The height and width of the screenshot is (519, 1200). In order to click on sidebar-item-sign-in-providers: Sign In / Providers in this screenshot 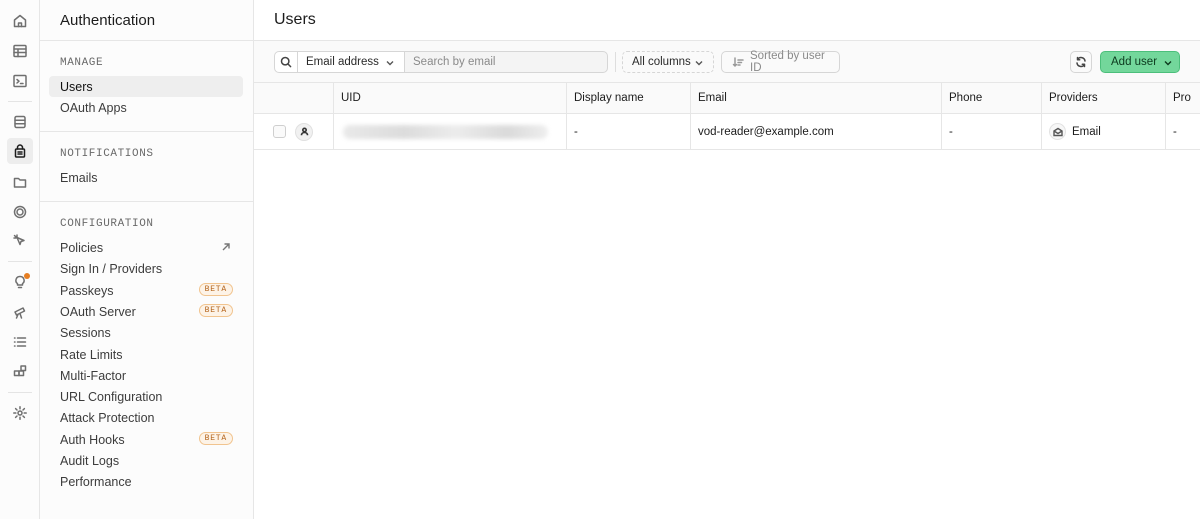, I will do `click(146, 268)`.